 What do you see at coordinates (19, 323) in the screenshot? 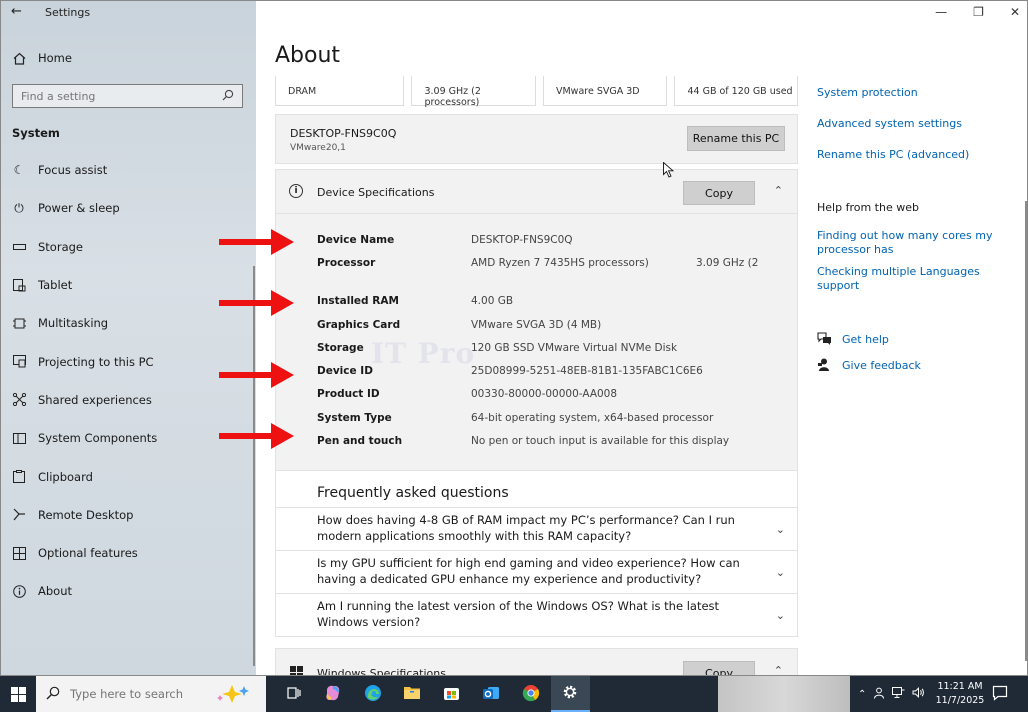
I see `multitasking-icon` at bounding box center [19, 323].